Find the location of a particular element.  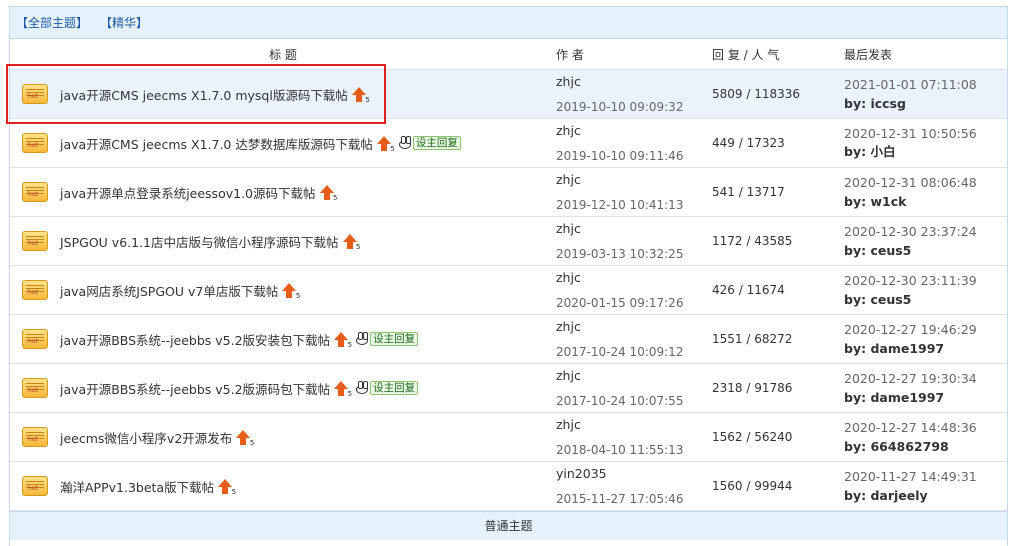

reply-view-count: 2318 / 91786 is located at coordinates (752, 388).